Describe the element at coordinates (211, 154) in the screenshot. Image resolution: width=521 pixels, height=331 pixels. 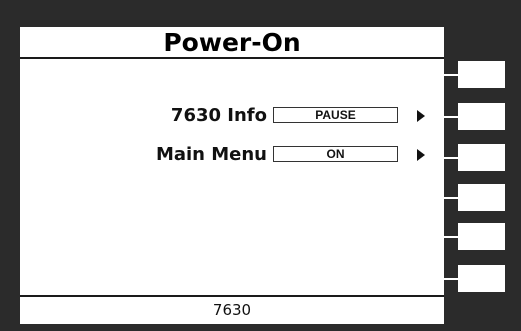
I see `menu-item-label: Main Menu` at that location.